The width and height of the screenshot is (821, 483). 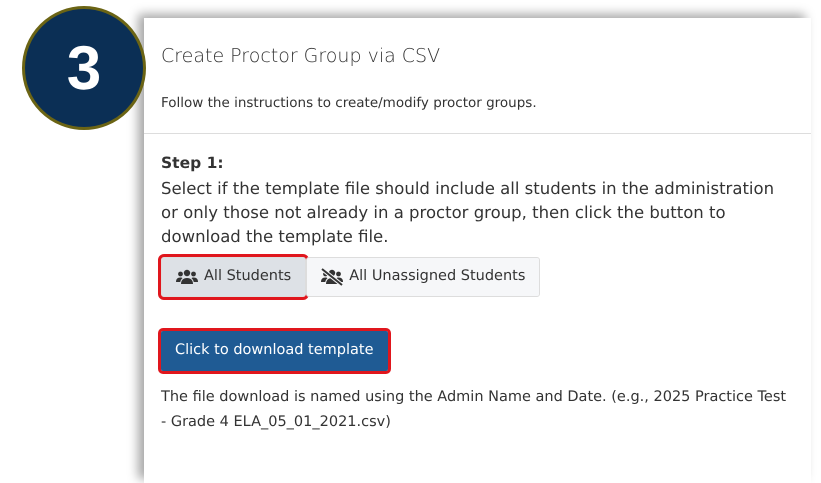 What do you see at coordinates (193, 163) in the screenshot?
I see `step-label: Step 1:` at bounding box center [193, 163].